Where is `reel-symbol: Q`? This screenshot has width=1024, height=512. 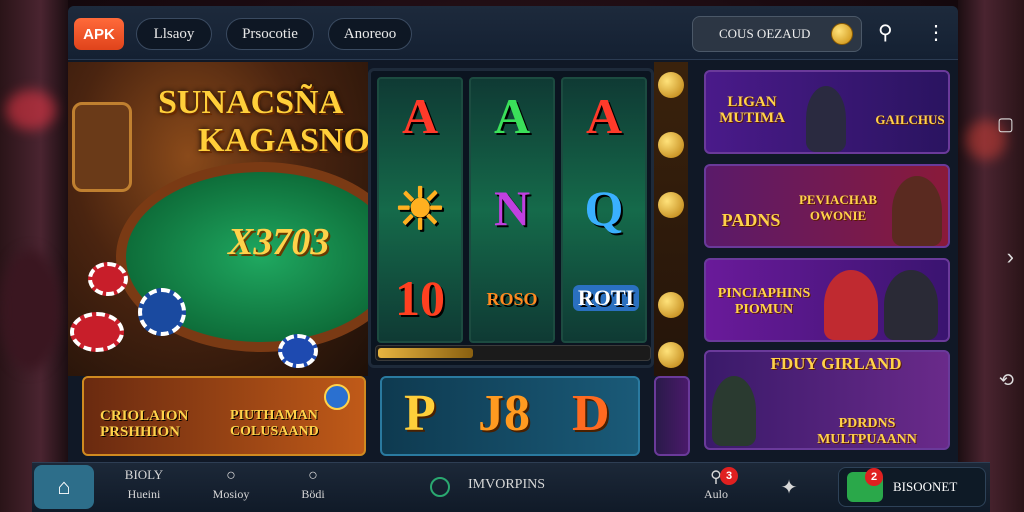 reel-symbol: Q is located at coordinates (604, 208).